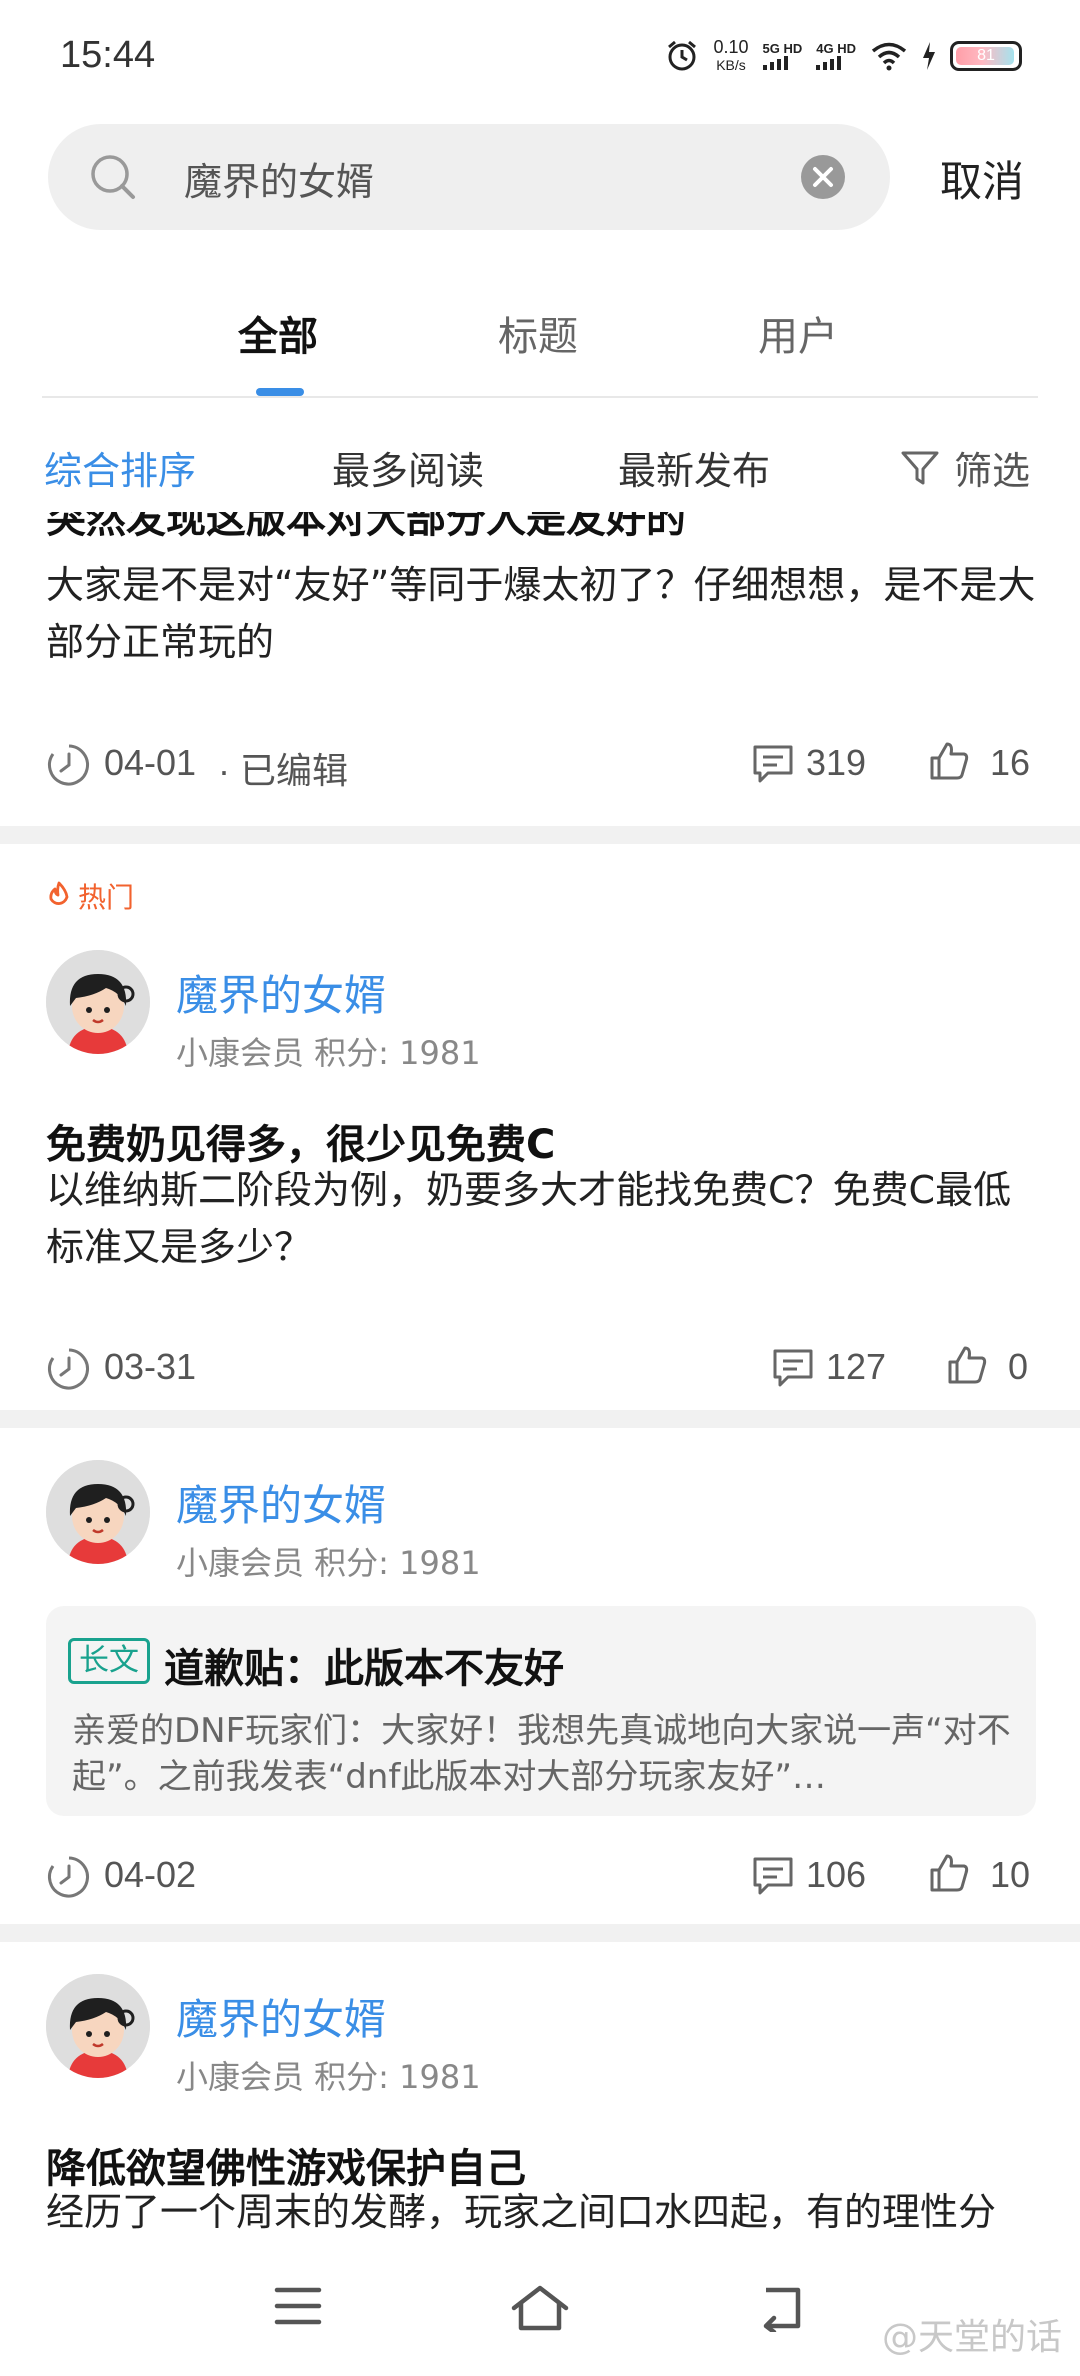  Describe the element at coordinates (782, 48) in the screenshot. I see `sim1-label: 5G HD` at that location.